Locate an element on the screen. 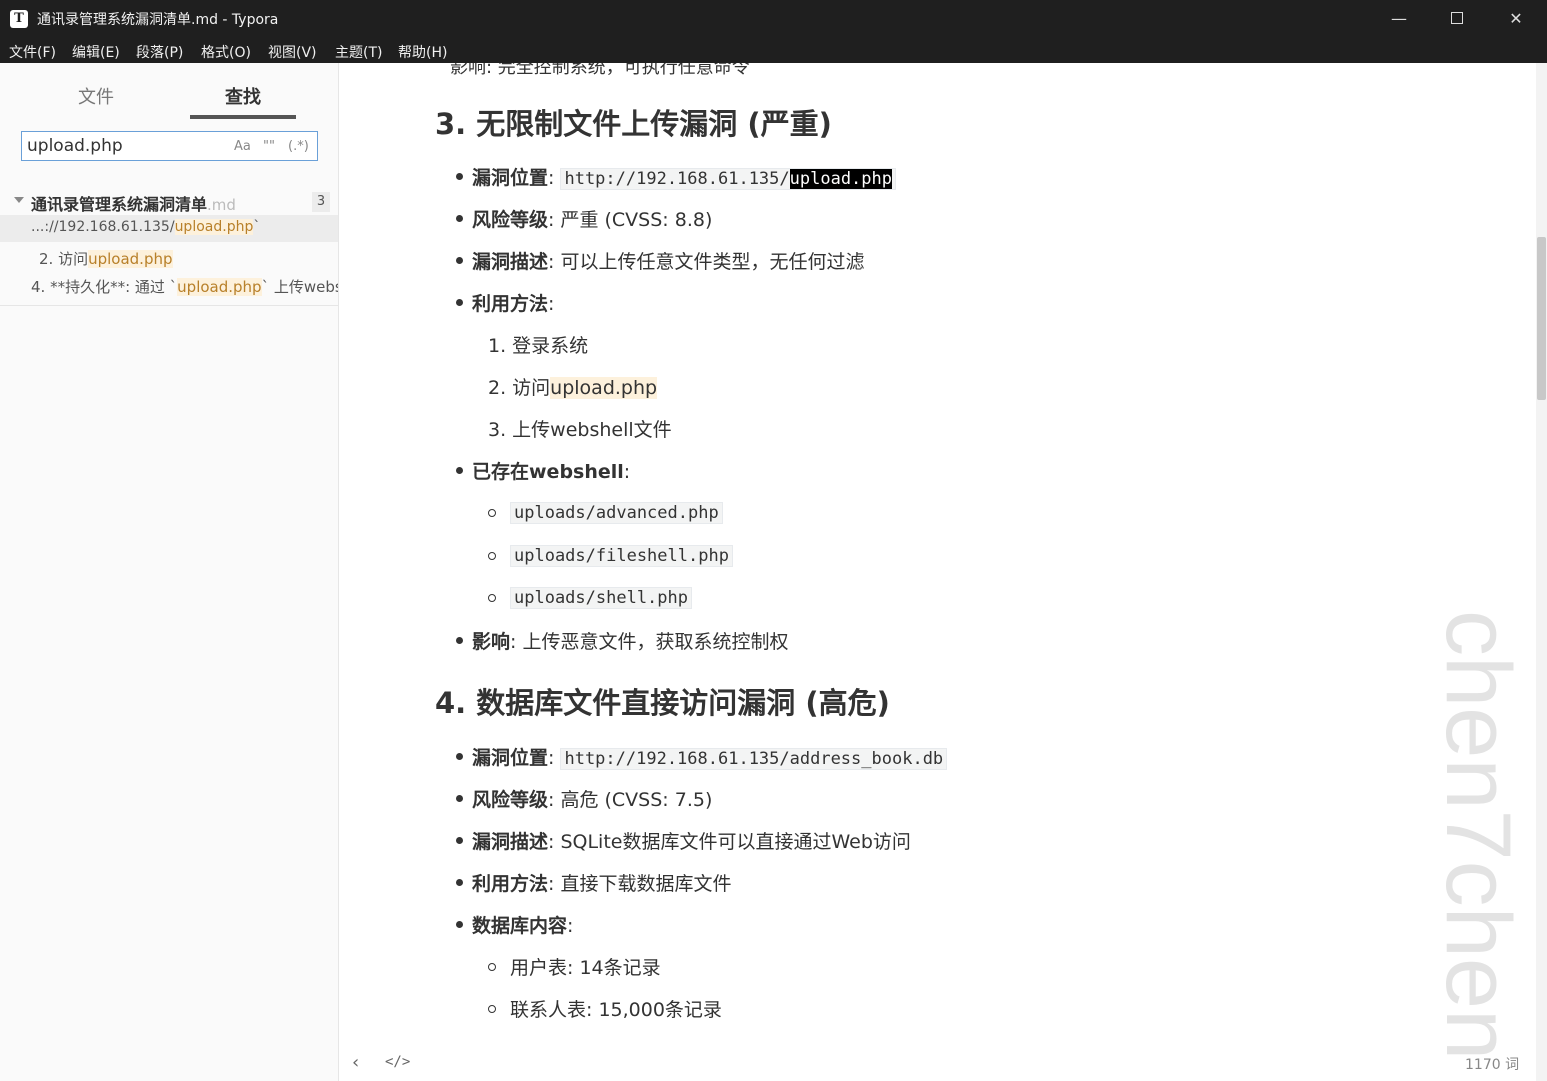 The image size is (1547, 1081). result-file-name: 通讯录管理系统漏洞清单.md is located at coordinates (133, 203).